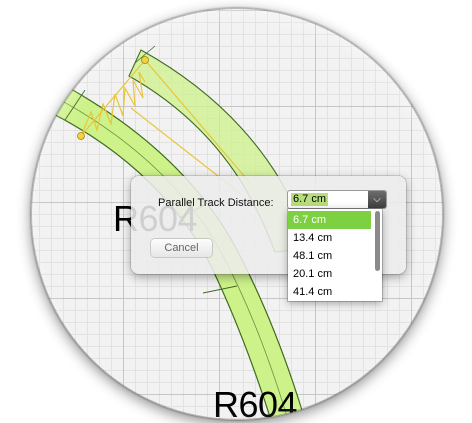  What do you see at coordinates (377, 241) in the screenshot?
I see `dropdown-scrollbar` at bounding box center [377, 241].